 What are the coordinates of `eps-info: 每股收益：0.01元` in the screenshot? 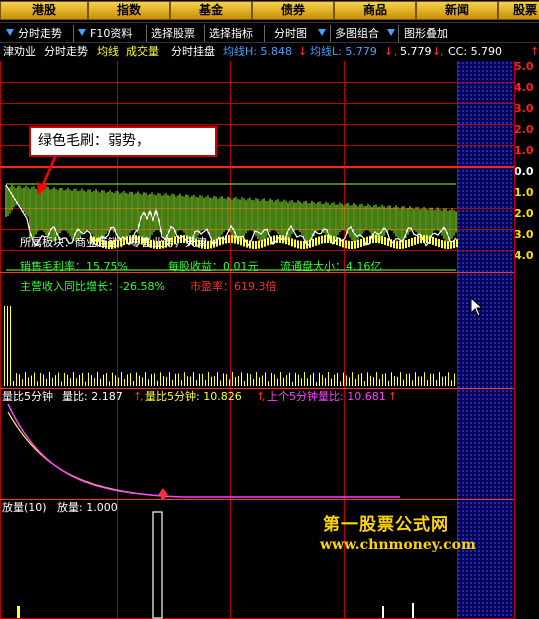 It's located at (213, 266).